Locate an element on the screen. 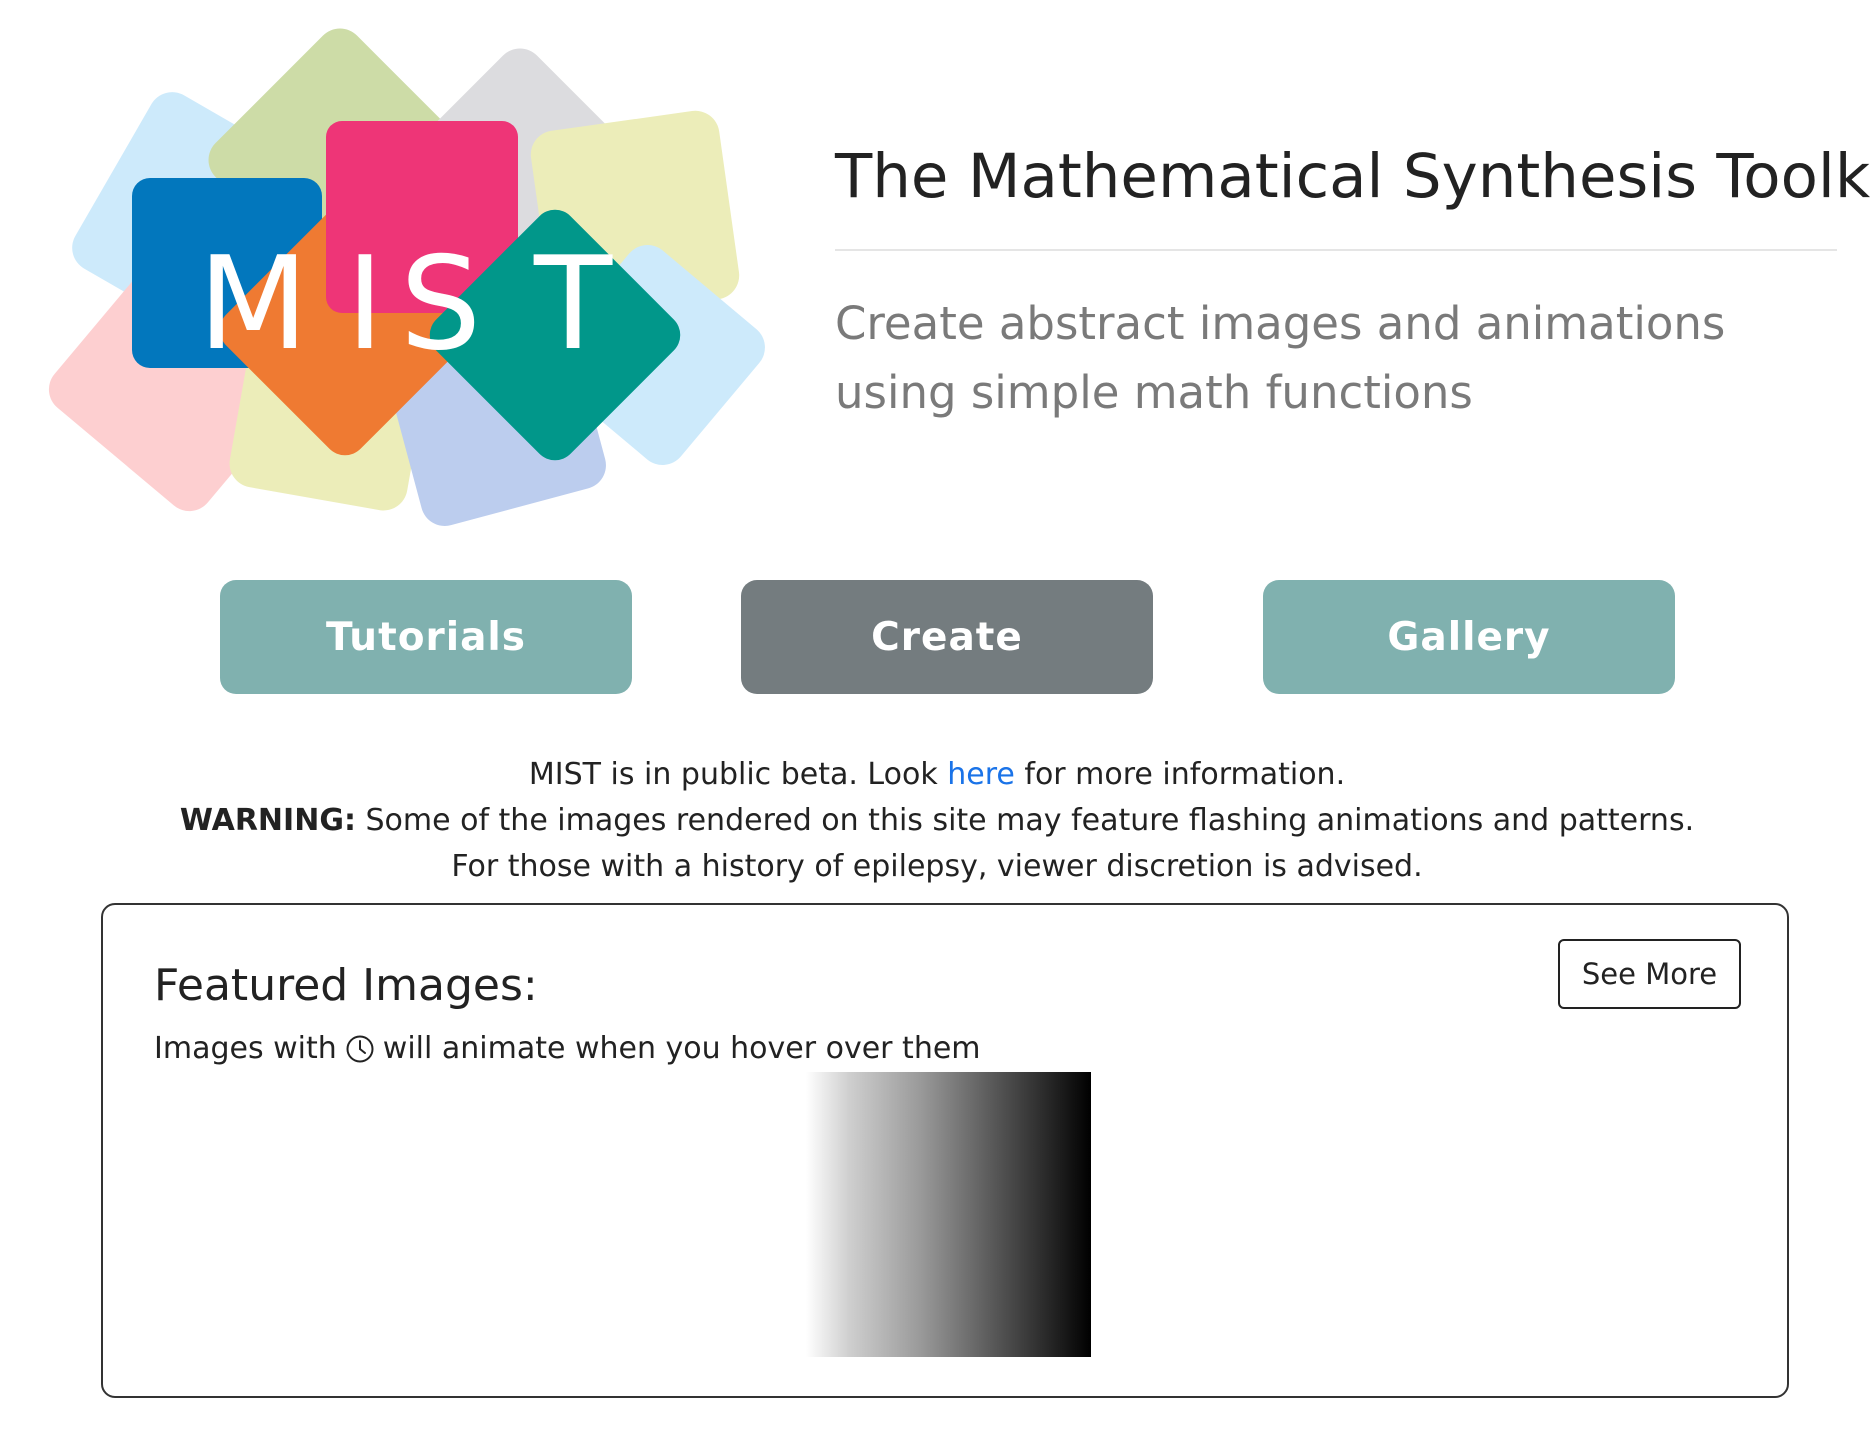 The height and width of the screenshot is (1432, 1874). warning-label: WARNING: is located at coordinates (267, 820).